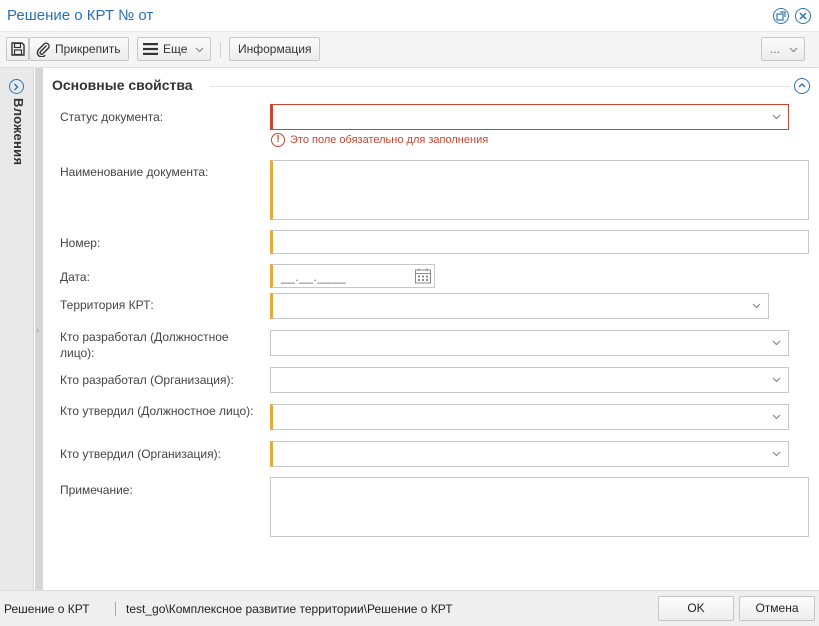 The height and width of the screenshot is (626, 819). Describe the element at coordinates (529, 380) in the screenshot. I see `developed-org-select` at that location.